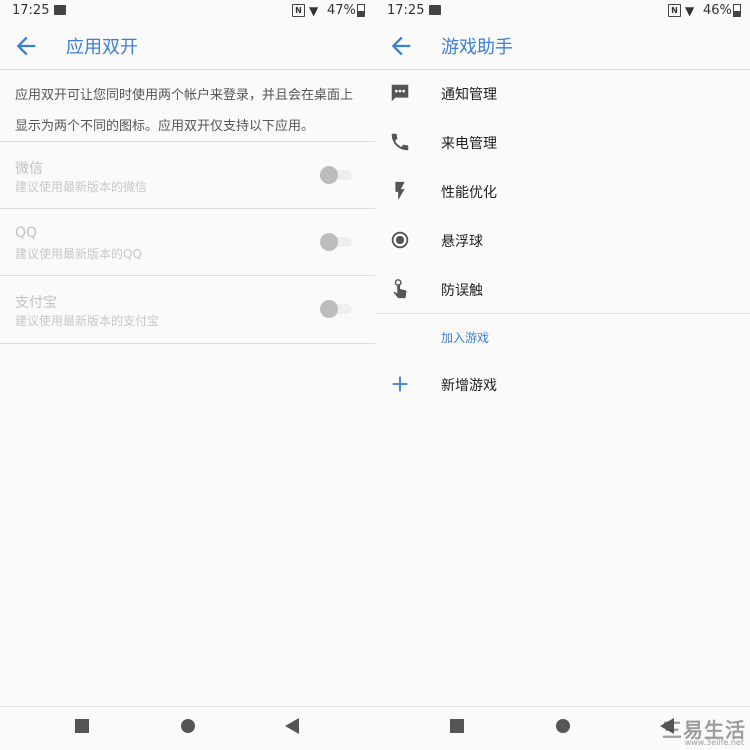  What do you see at coordinates (714, 742) in the screenshot?
I see `watermark-url: www.3elife.net` at bounding box center [714, 742].